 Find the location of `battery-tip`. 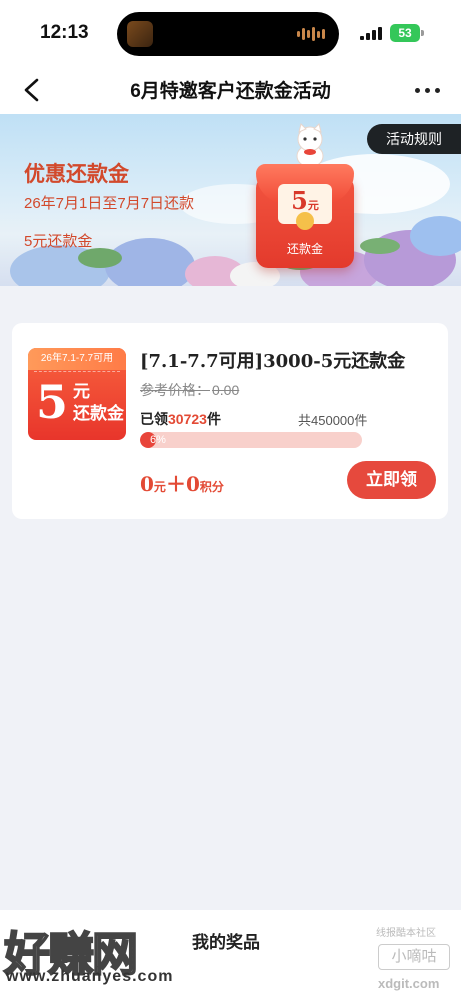

battery-tip is located at coordinates (422, 33).